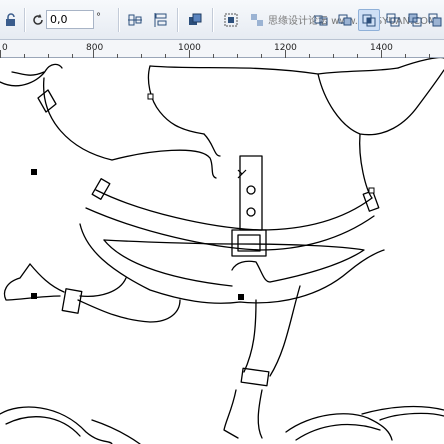 This screenshot has width=444, height=444. I want to click on left-leg, so click(129, 311).